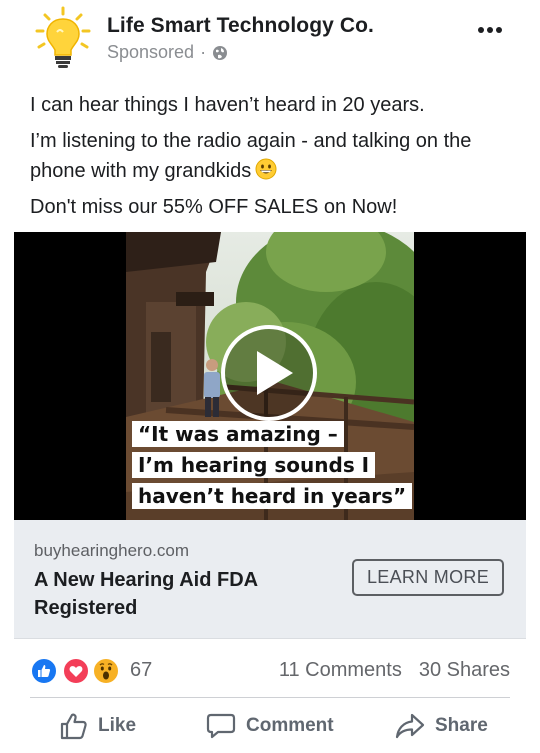 Image resolution: width=540 pixels, height=753 pixels. Describe the element at coordinates (290, 725) in the screenshot. I see `comment-label: Comment` at that location.